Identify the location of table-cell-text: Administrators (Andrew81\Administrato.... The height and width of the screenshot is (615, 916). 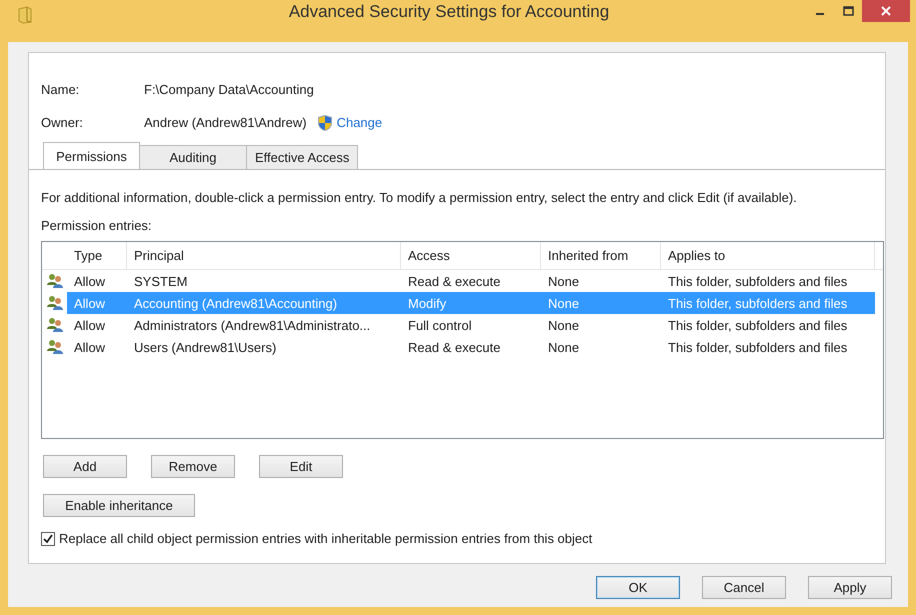
(252, 325).